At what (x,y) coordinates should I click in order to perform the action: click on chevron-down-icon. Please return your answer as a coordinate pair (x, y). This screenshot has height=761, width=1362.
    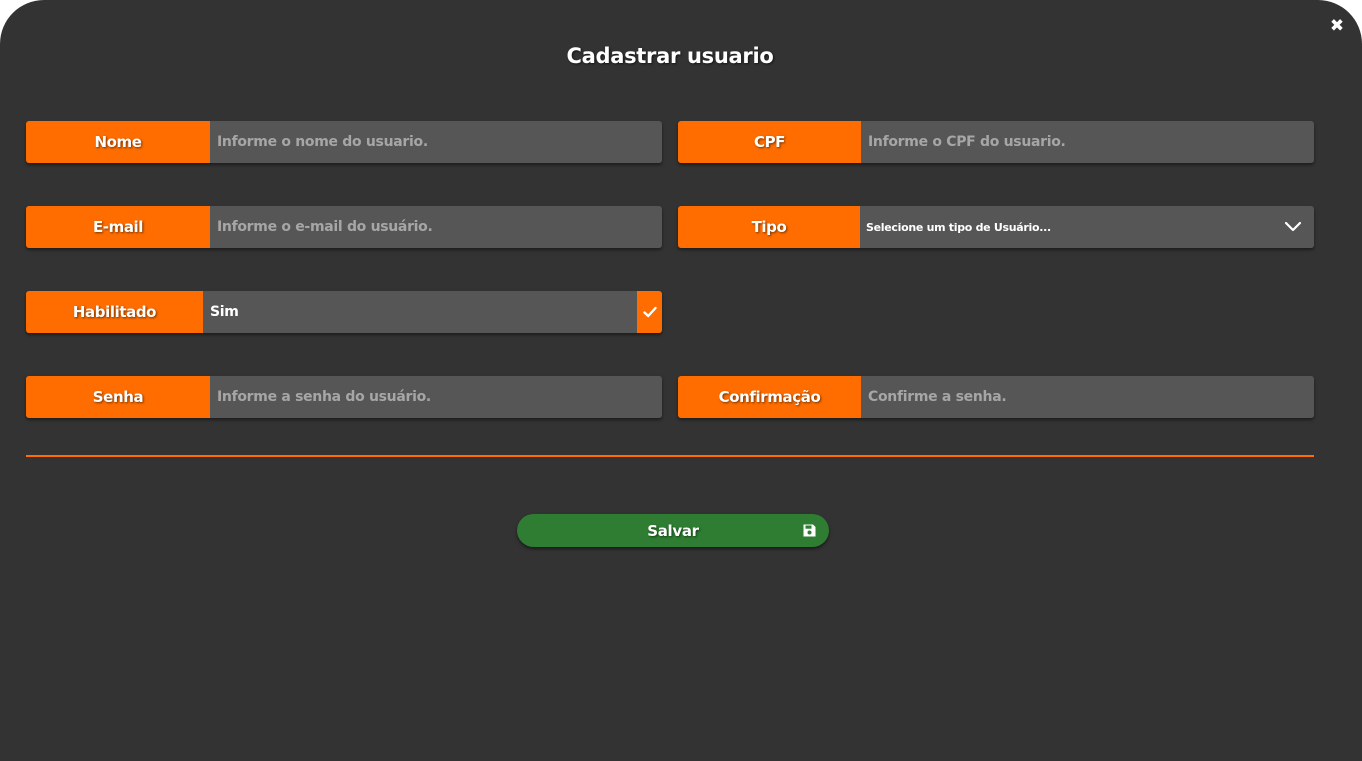
    Looking at the image, I should click on (1293, 226).